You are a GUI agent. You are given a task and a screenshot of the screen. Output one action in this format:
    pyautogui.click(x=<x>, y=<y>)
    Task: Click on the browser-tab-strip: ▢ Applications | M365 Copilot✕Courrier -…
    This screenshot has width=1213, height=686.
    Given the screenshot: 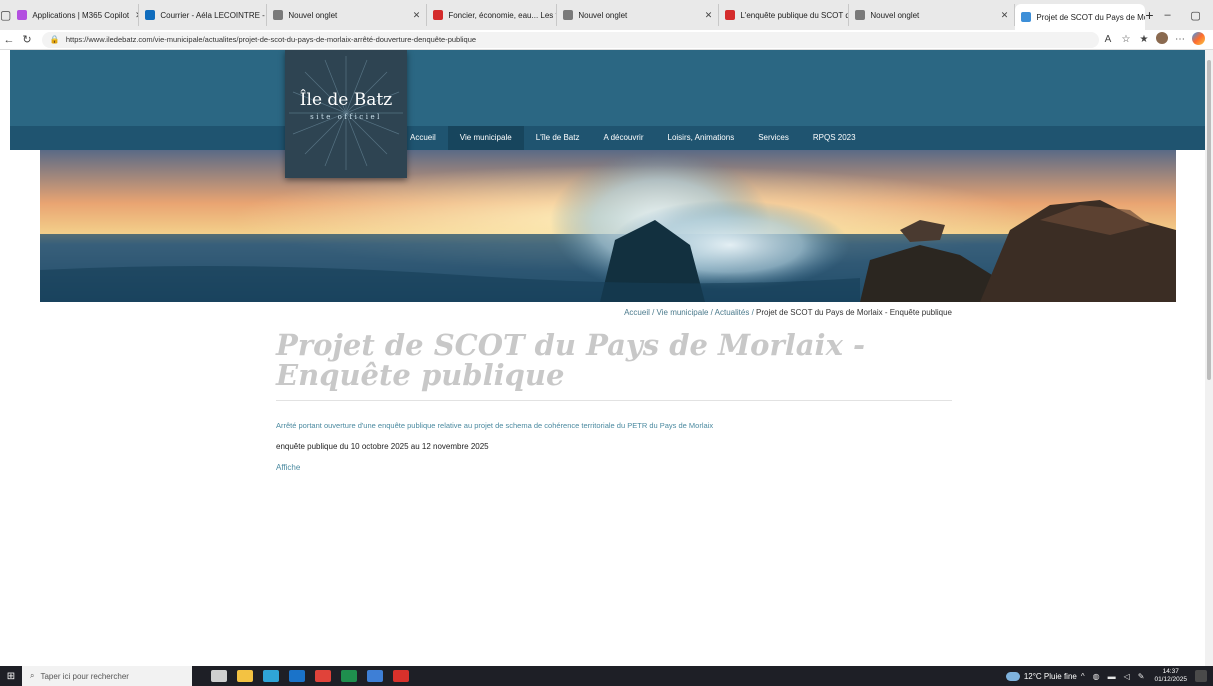 What is the action you would take?
    pyautogui.click(x=606, y=15)
    